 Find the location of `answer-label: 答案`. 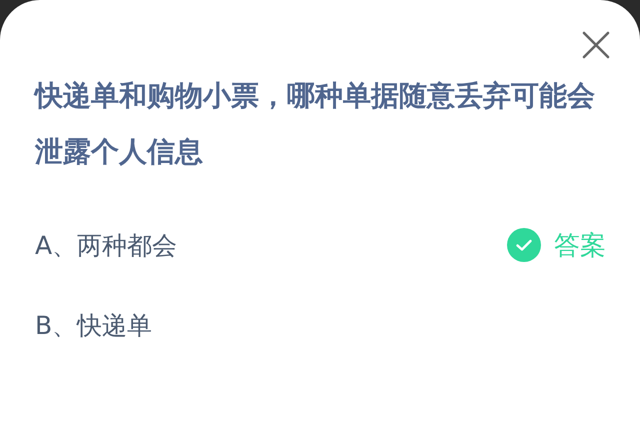

answer-label: 答案 is located at coordinates (580, 246).